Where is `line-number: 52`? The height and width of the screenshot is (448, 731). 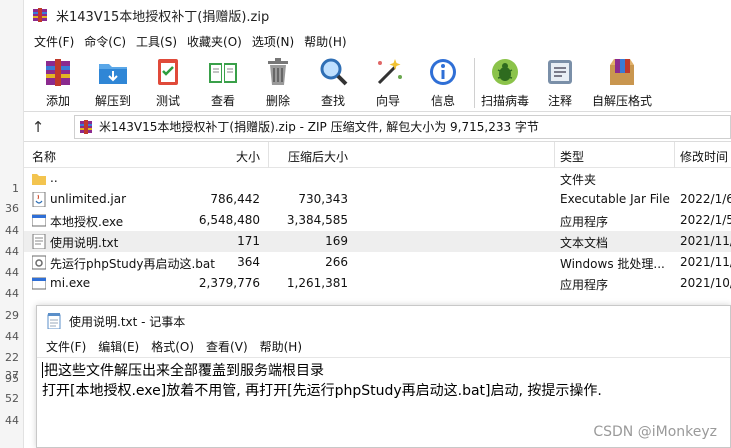
line-number: 52 is located at coordinates (12, 398).